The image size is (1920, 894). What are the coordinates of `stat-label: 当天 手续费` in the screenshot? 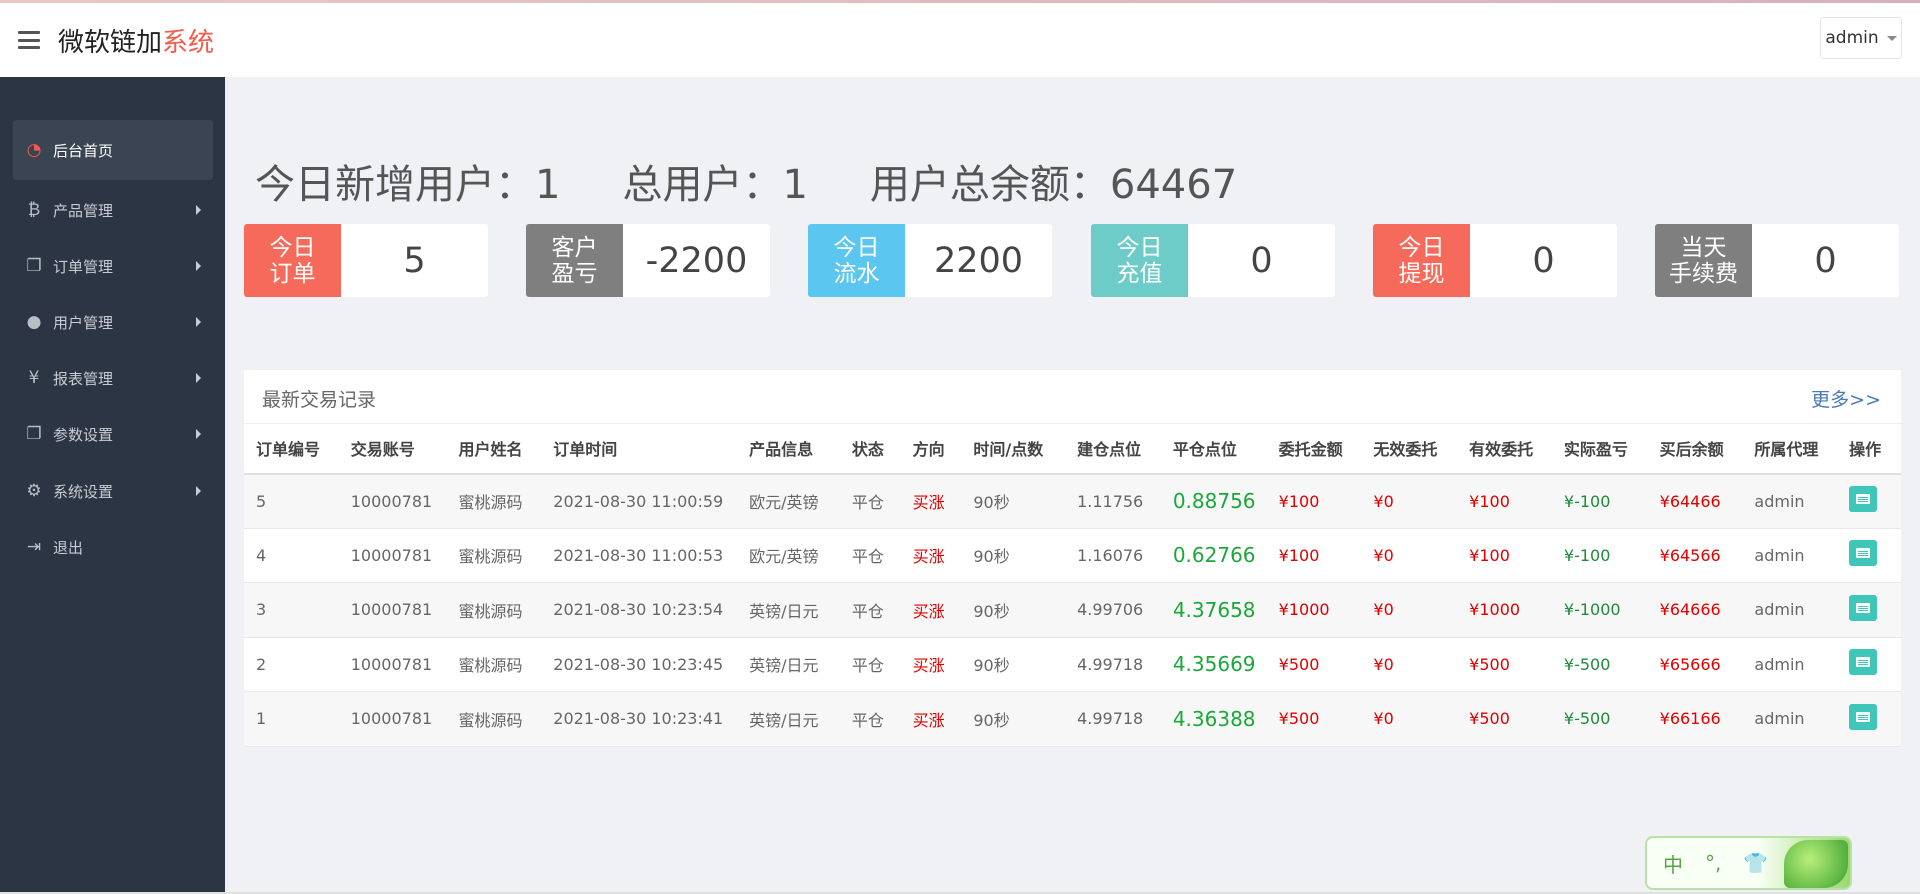 It's located at (1703, 260).